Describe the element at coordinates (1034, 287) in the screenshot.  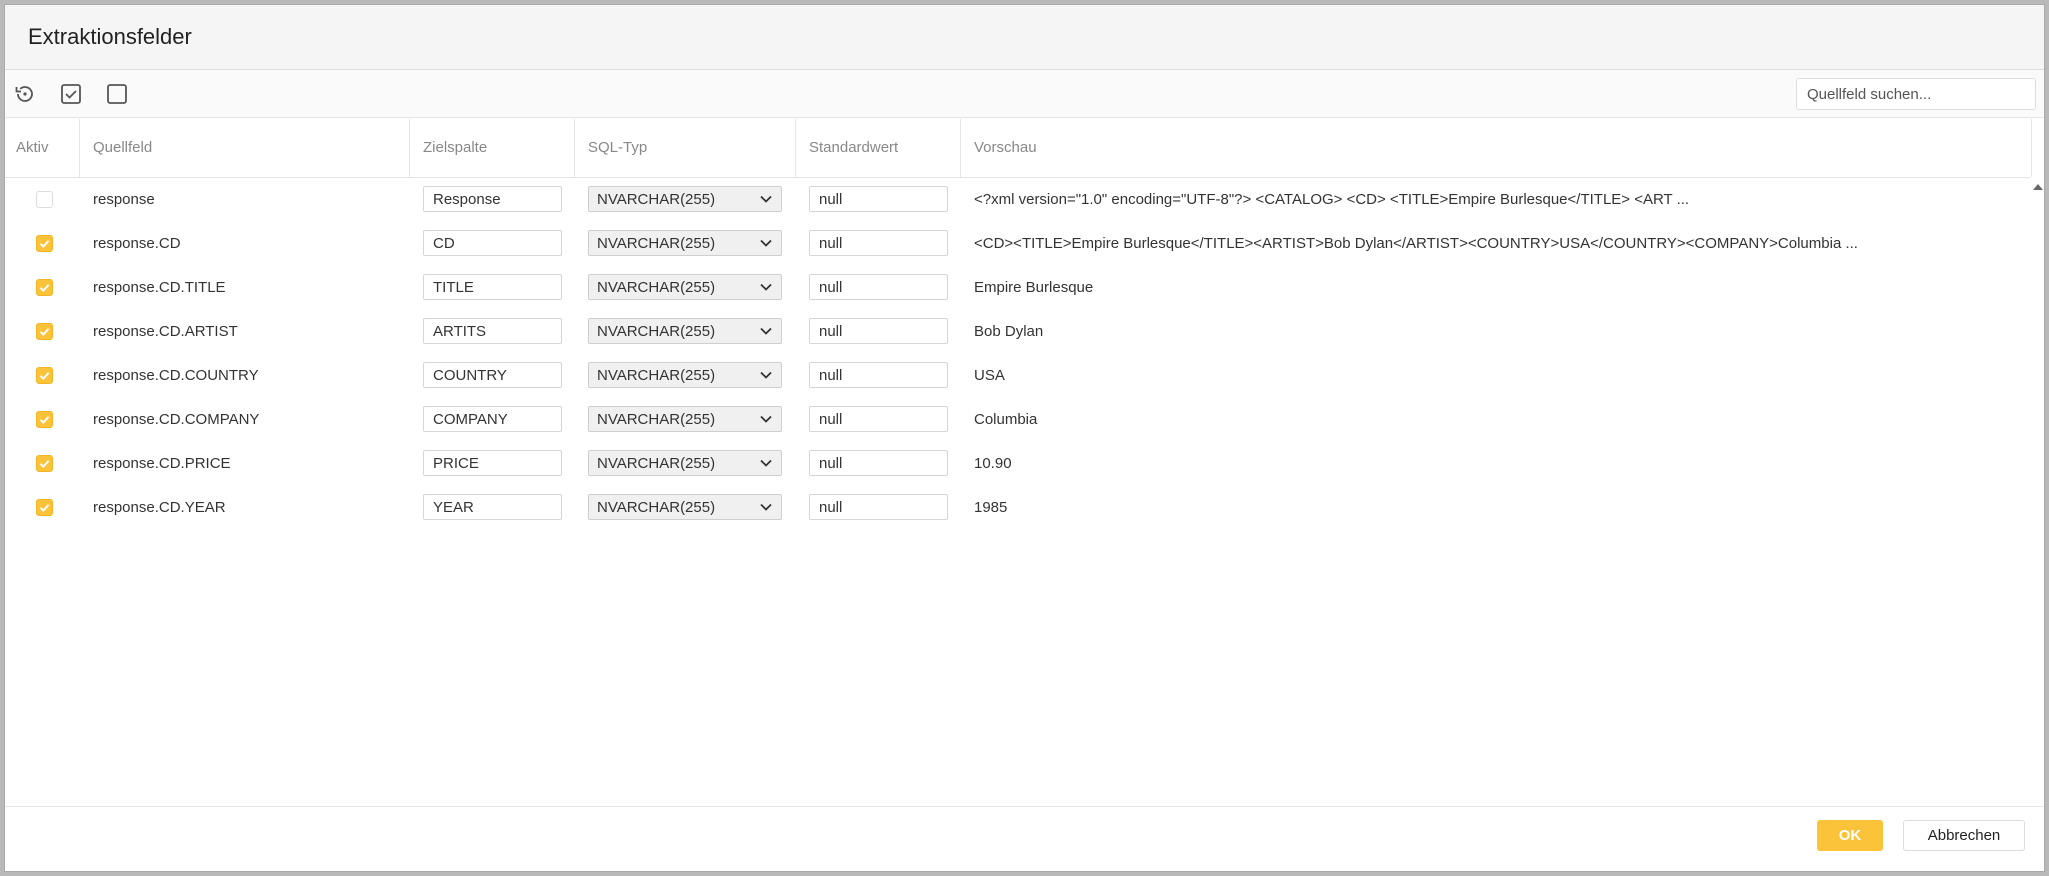
I see `preview-value: Empire Burlesque` at that location.